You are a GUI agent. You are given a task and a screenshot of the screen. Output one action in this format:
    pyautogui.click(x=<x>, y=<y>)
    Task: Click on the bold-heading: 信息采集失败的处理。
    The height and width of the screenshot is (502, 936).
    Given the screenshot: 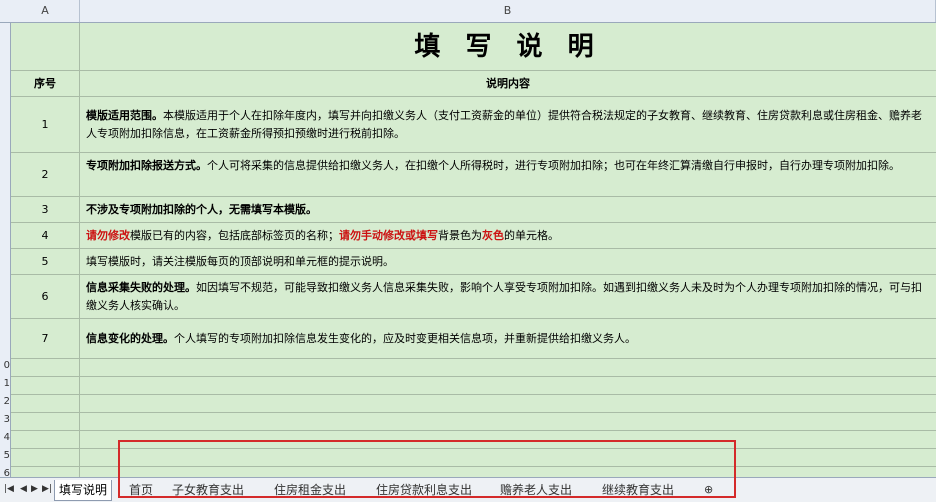 What is the action you would take?
    pyautogui.click(x=141, y=287)
    